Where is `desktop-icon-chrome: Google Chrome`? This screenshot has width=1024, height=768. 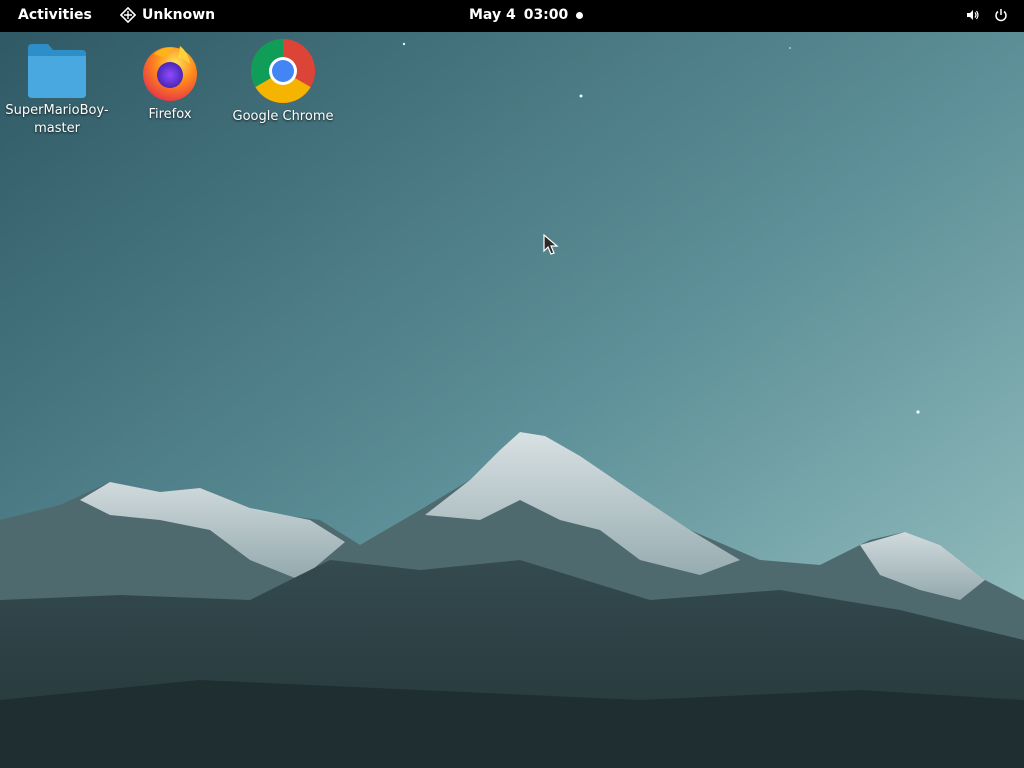
desktop-icon-chrome: Google Chrome is located at coordinates (283, 82).